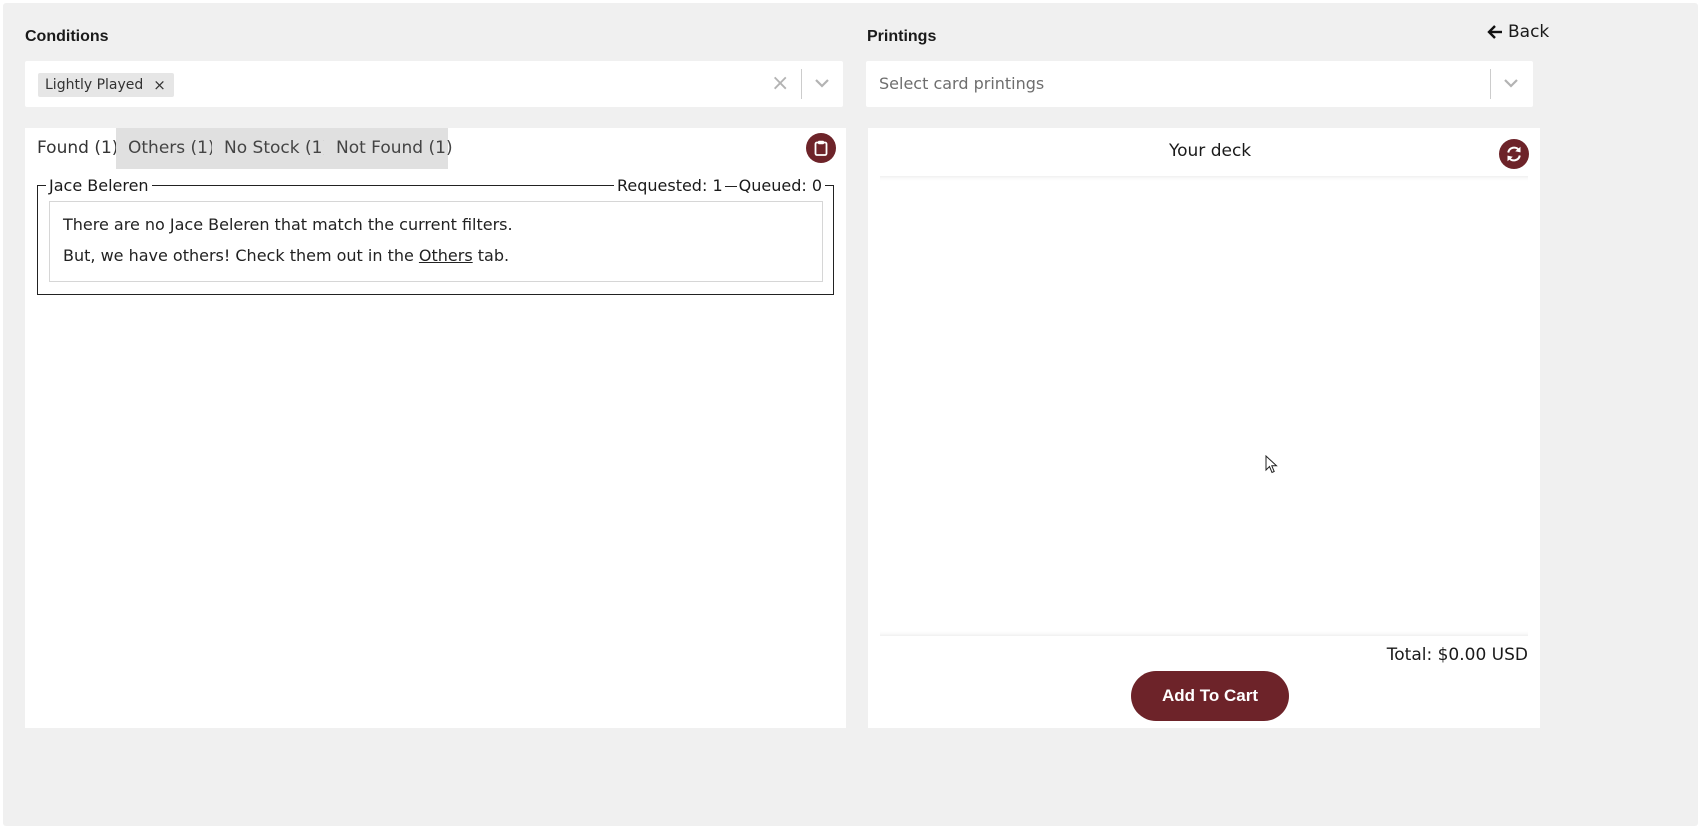 The width and height of the screenshot is (1707, 833). What do you see at coordinates (669, 185) in the screenshot?
I see `requested-count: Requested: 1` at bounding box center [669, 185].